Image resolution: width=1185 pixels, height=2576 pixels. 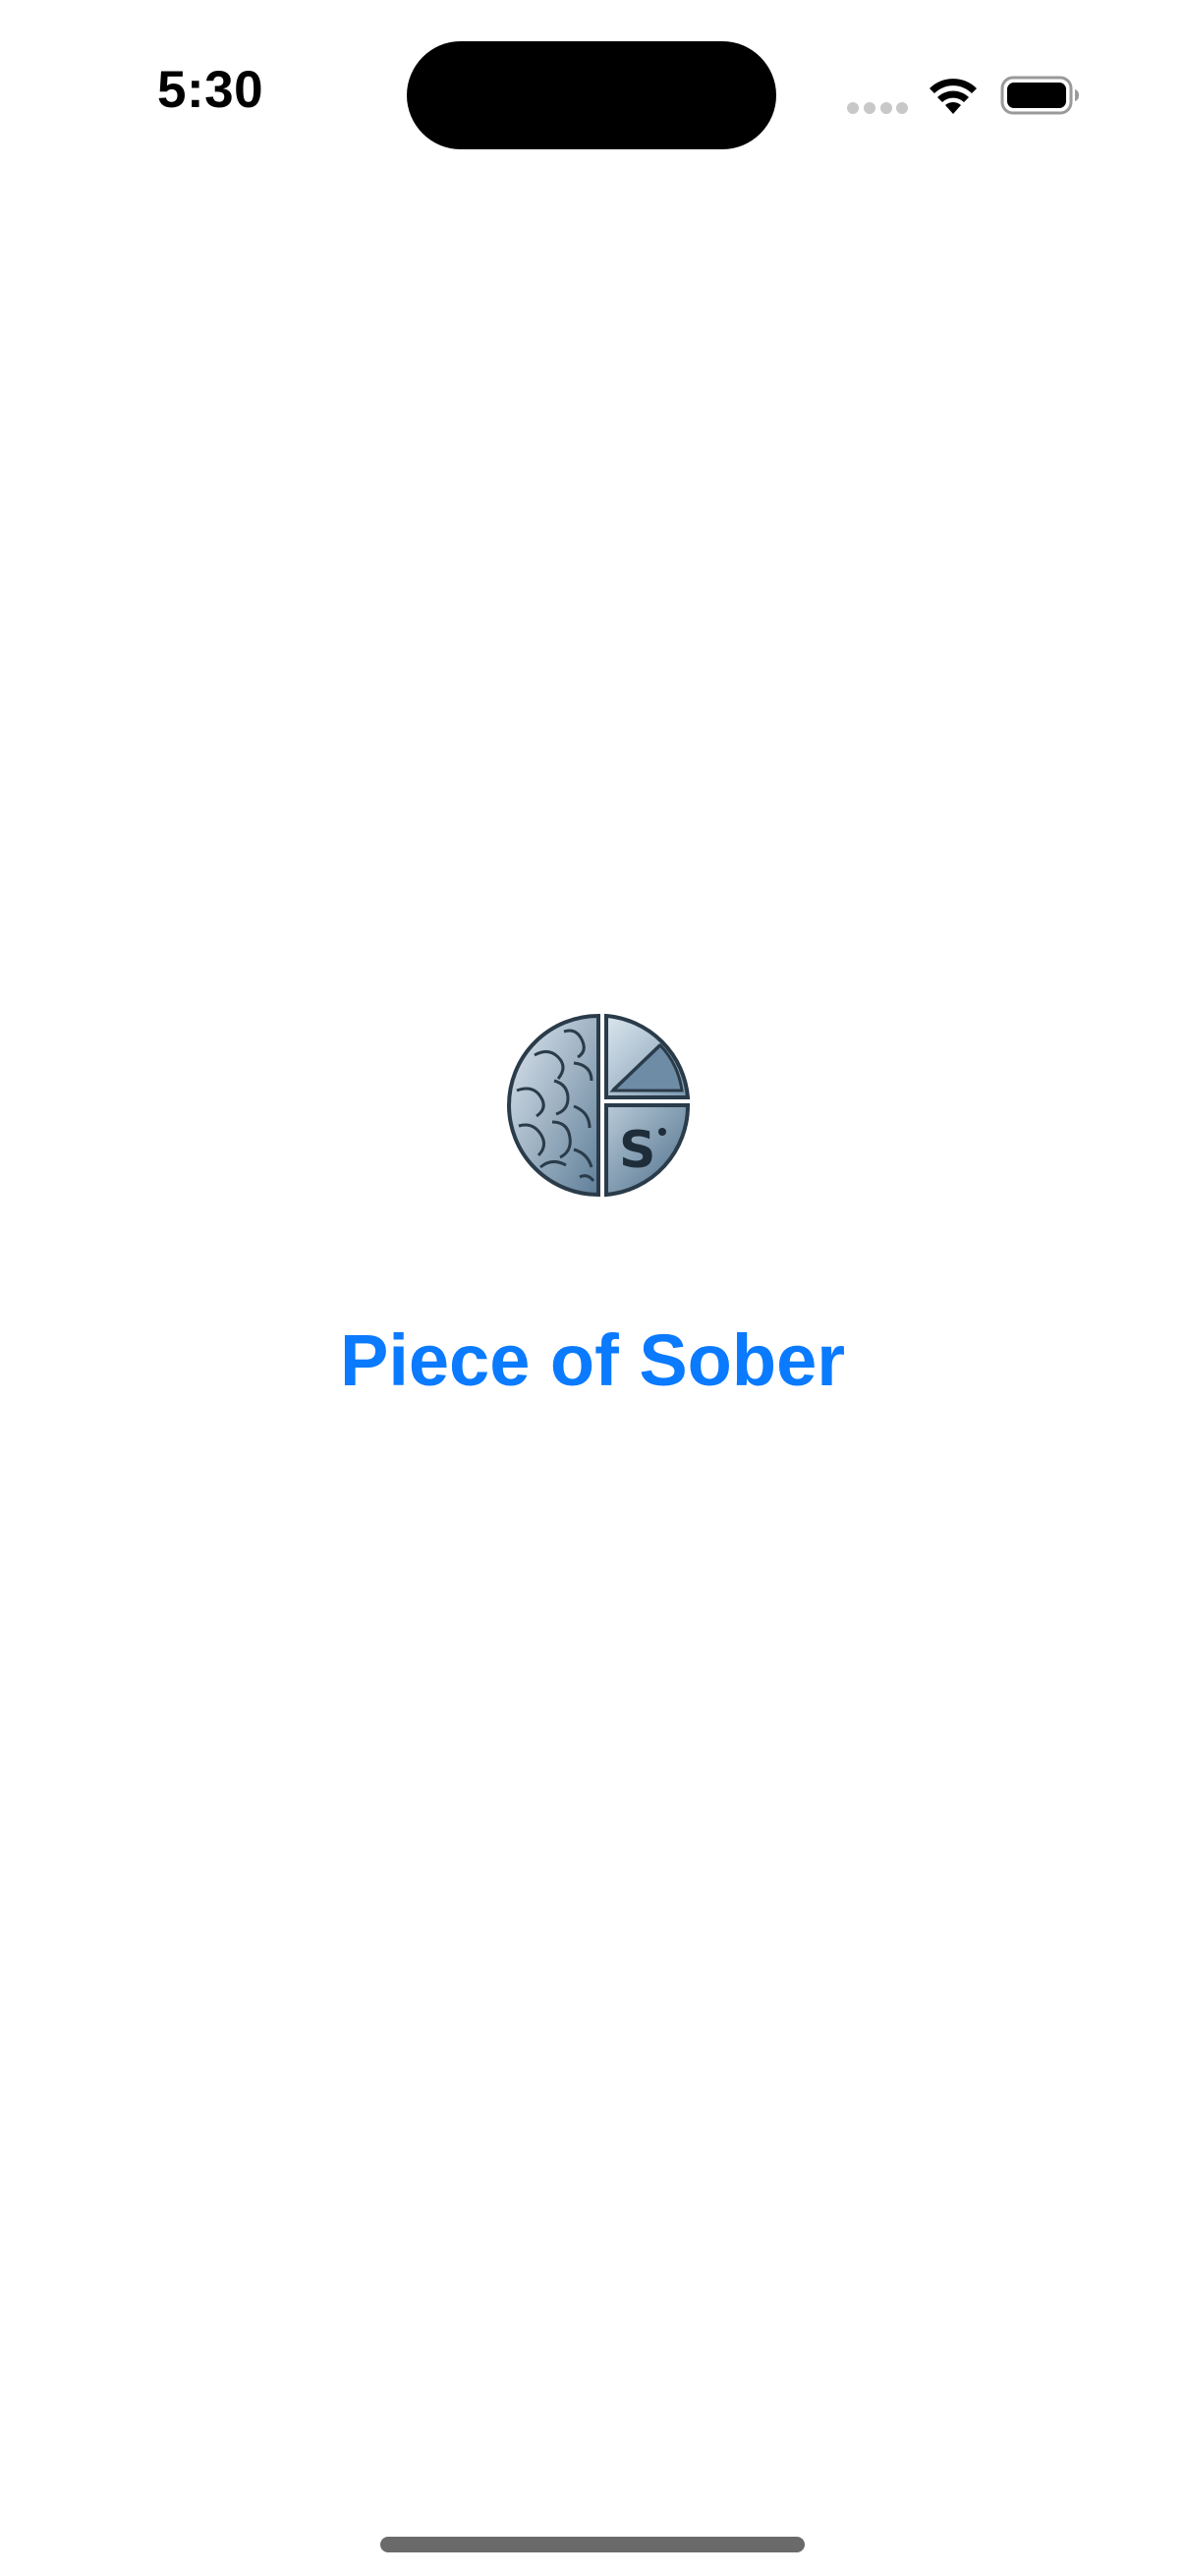 What do you see at coordinates (637, 1150) in the screenshot?
I see `svg-text: S` at bounding box center [637, 1150].